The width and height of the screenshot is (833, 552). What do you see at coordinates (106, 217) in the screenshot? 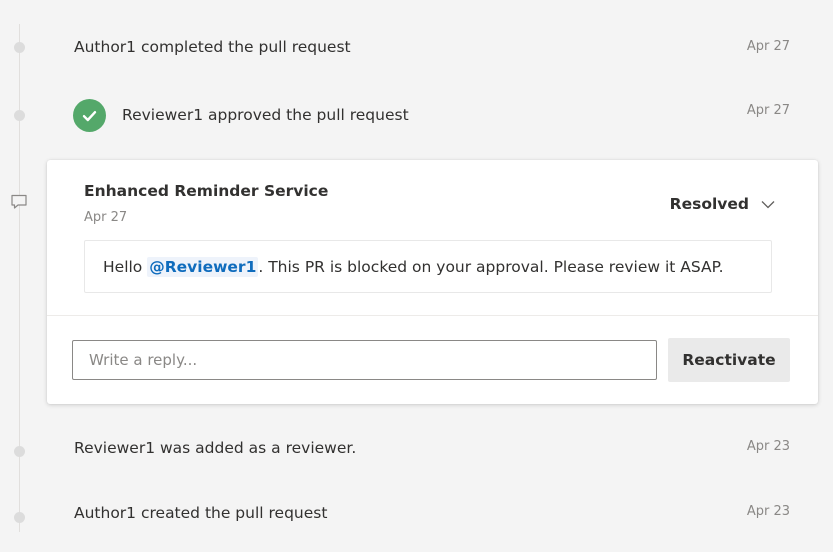
I see `thread-date: Apr 27` at bounding box center [106, 217].